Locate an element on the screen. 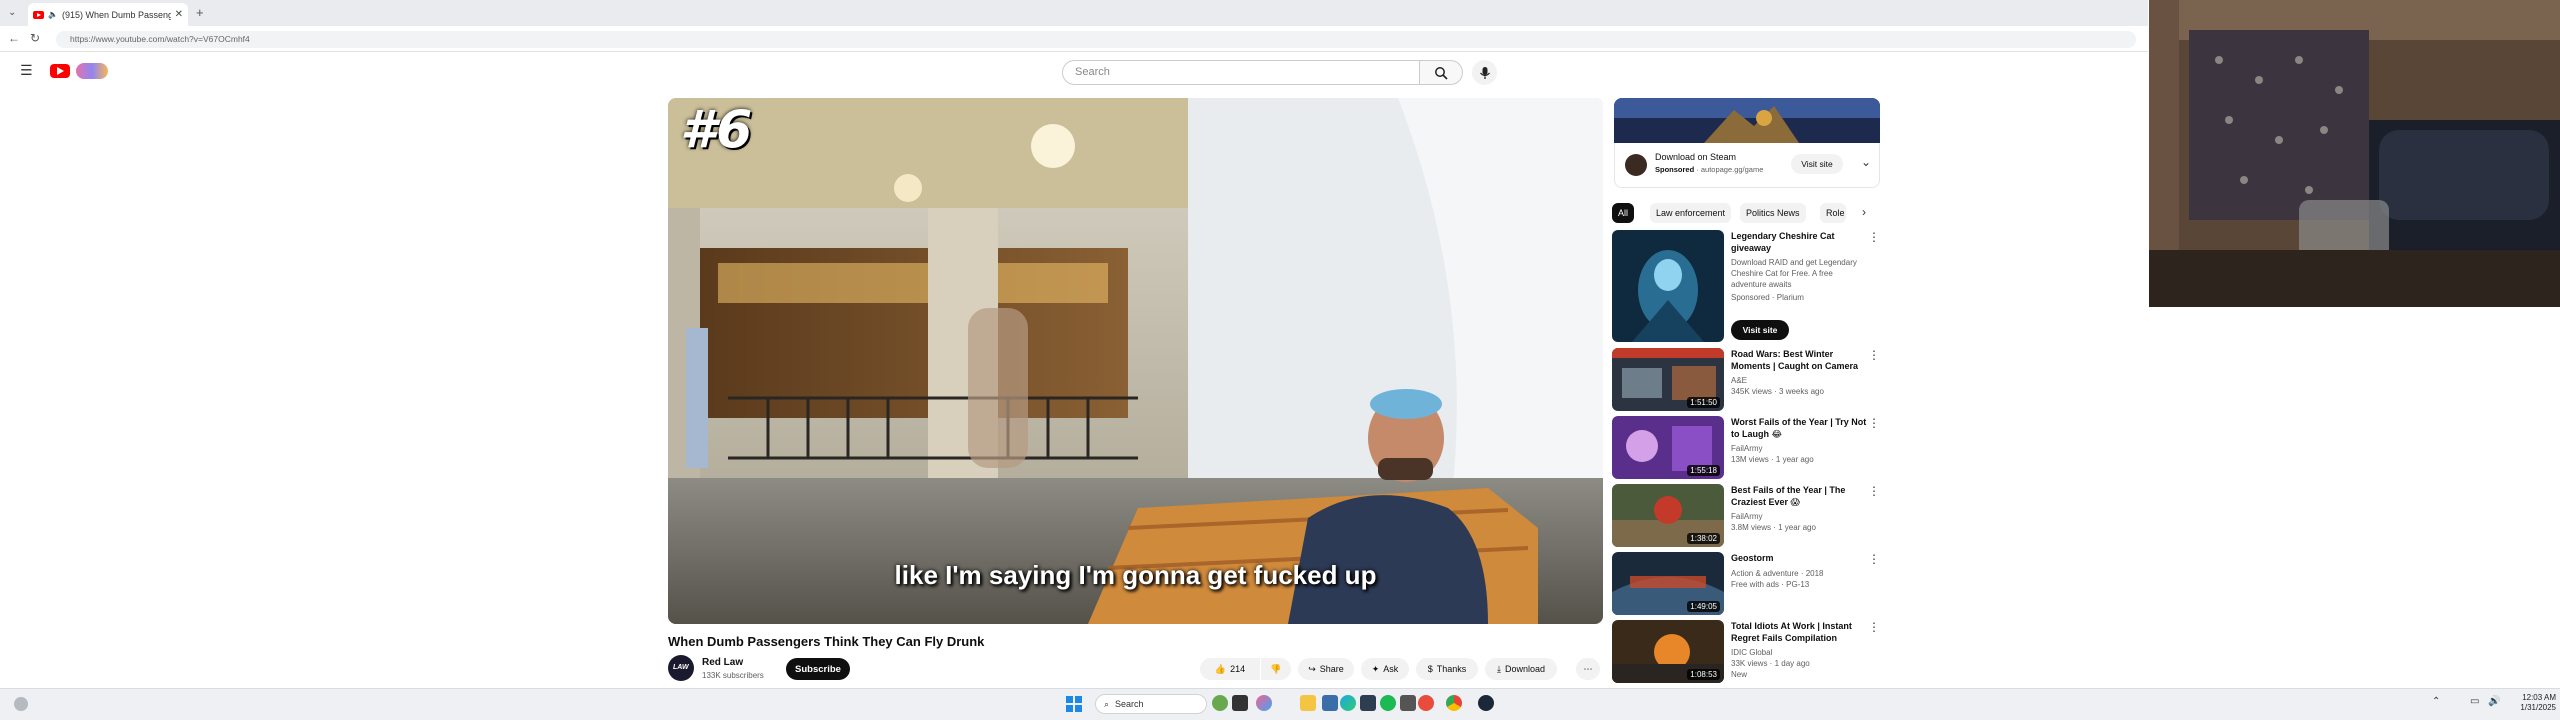 This screenshot has height=720, width=2560. more-dots-icon: ⋯ is located at coordinates (1588, 668).